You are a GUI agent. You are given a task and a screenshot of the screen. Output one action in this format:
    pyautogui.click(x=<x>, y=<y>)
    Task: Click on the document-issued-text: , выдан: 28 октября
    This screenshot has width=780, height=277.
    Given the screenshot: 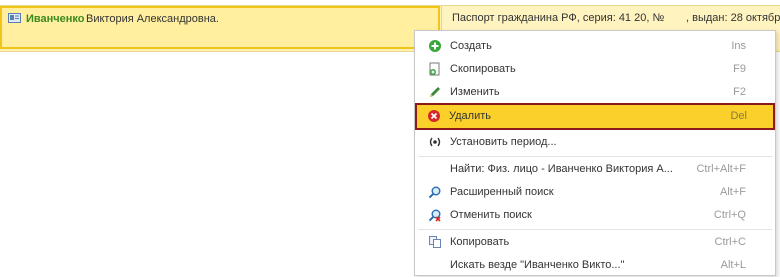 What is the action you would take?
    pyautogui.click(x=733, y=18)
    